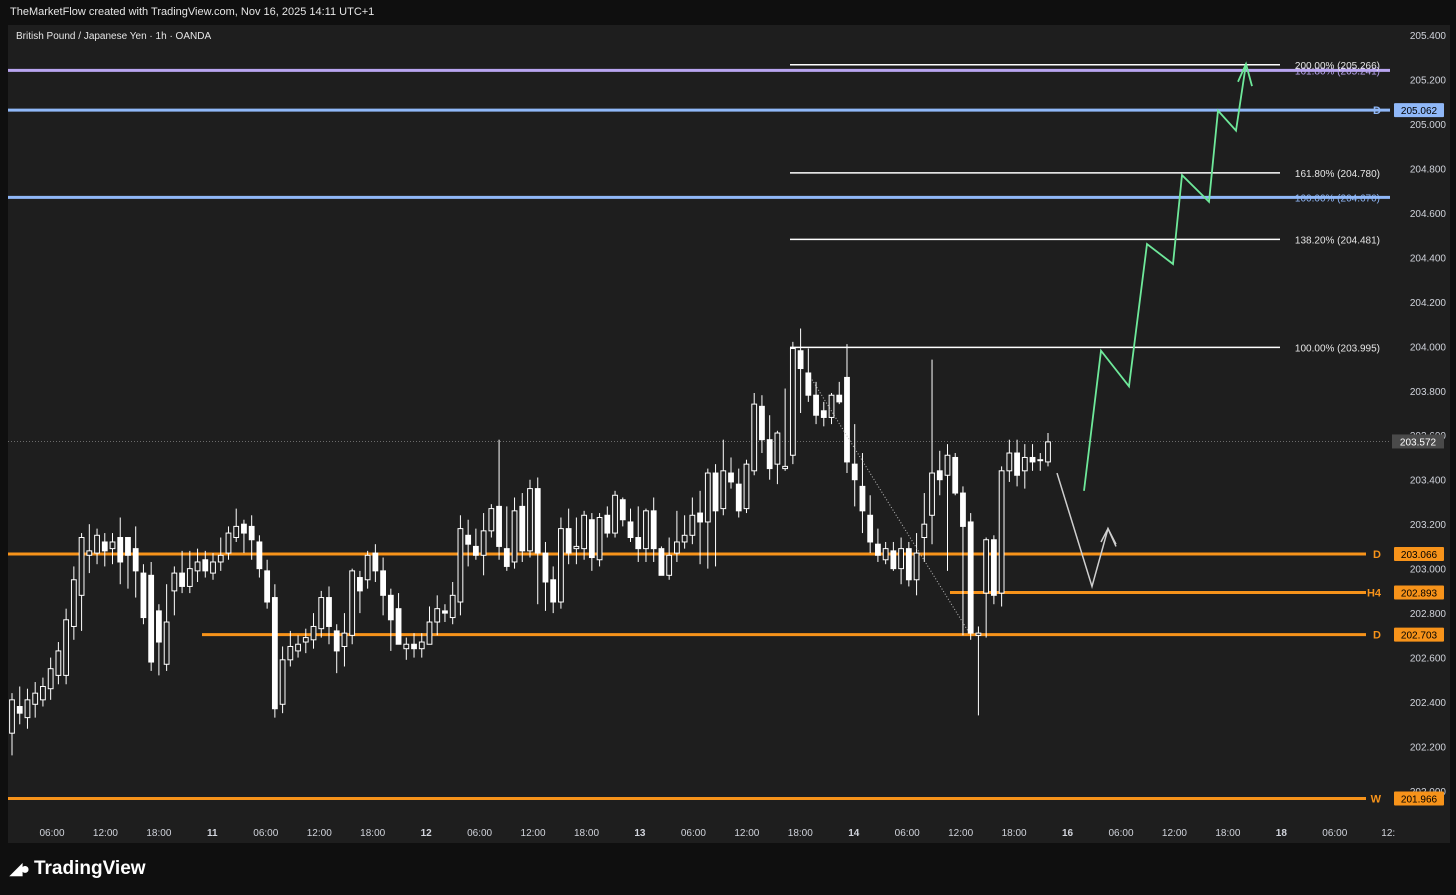 Image resolution: width=1456 pixels, height=895 pixels. Describe the element at coordinates (1428, 703) in the screenshot. I see `y-tick-label: 202.400` at that location.